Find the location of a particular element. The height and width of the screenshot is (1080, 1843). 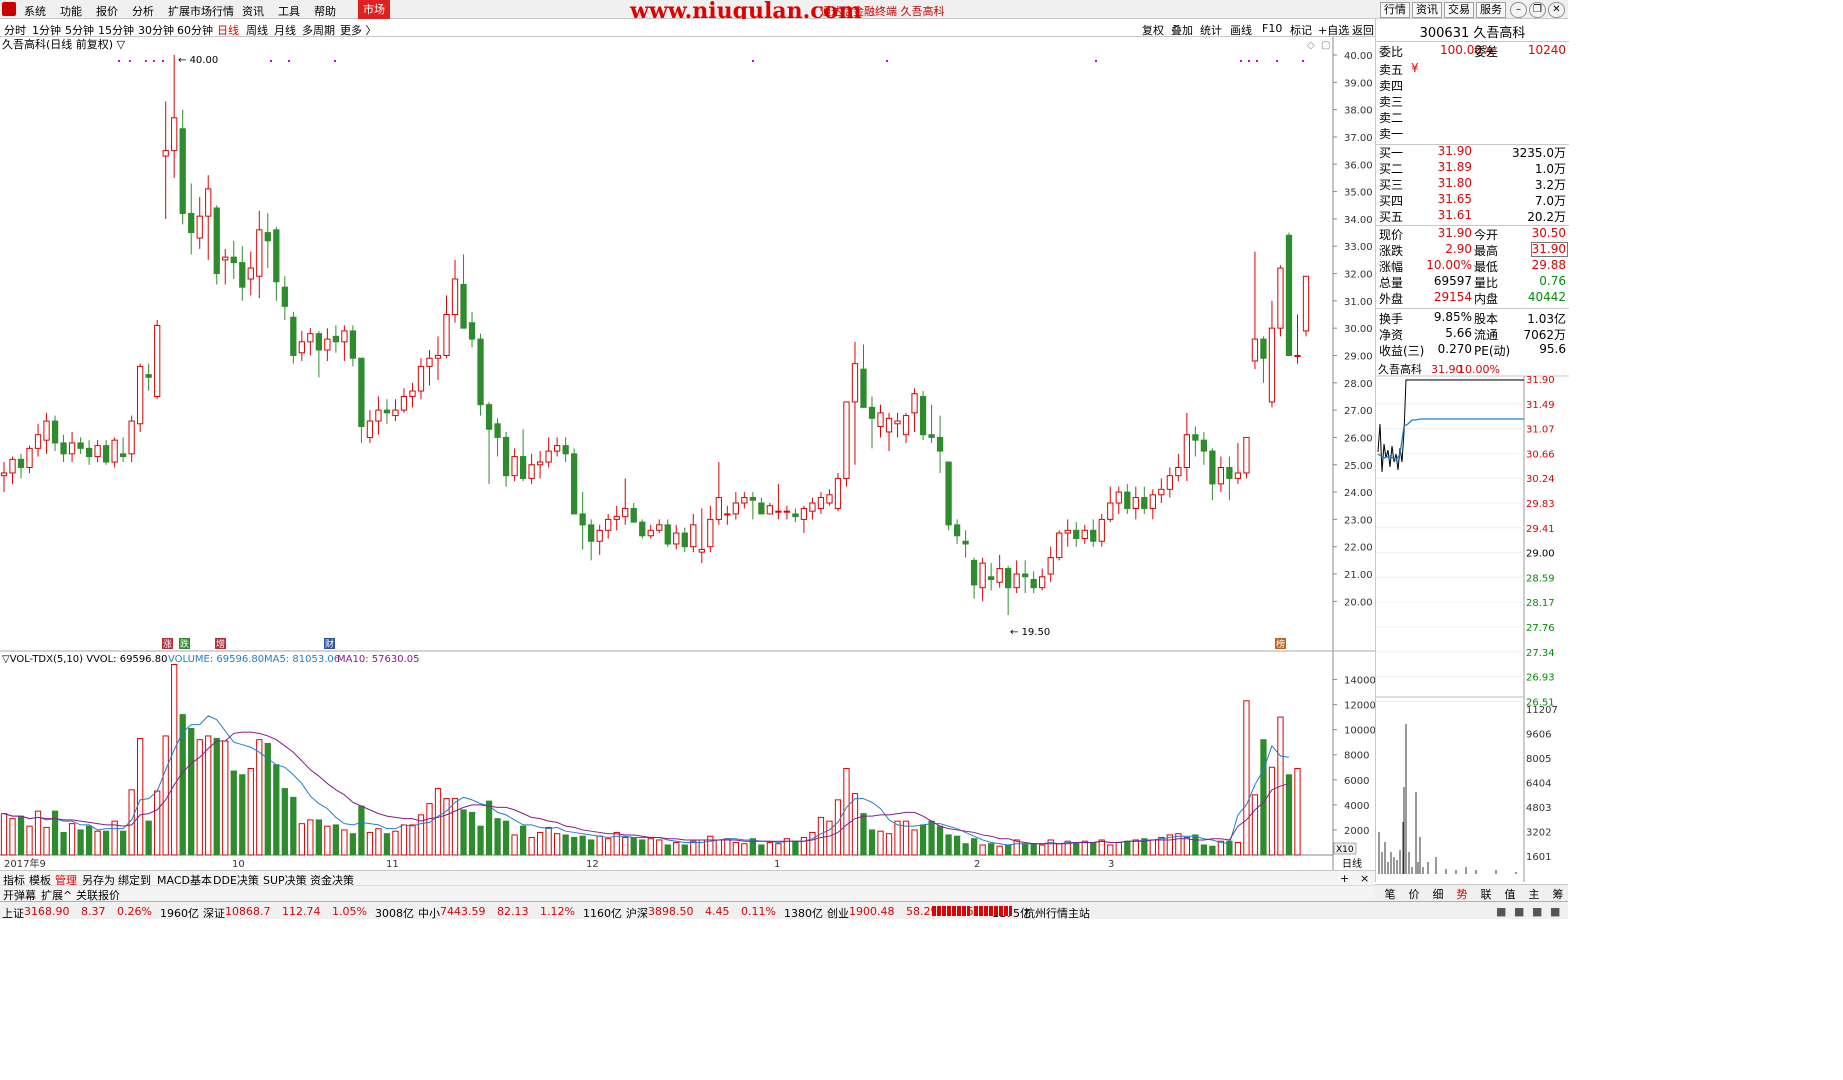

stat-value: 10.00% is located at coordinates (1449, 265).